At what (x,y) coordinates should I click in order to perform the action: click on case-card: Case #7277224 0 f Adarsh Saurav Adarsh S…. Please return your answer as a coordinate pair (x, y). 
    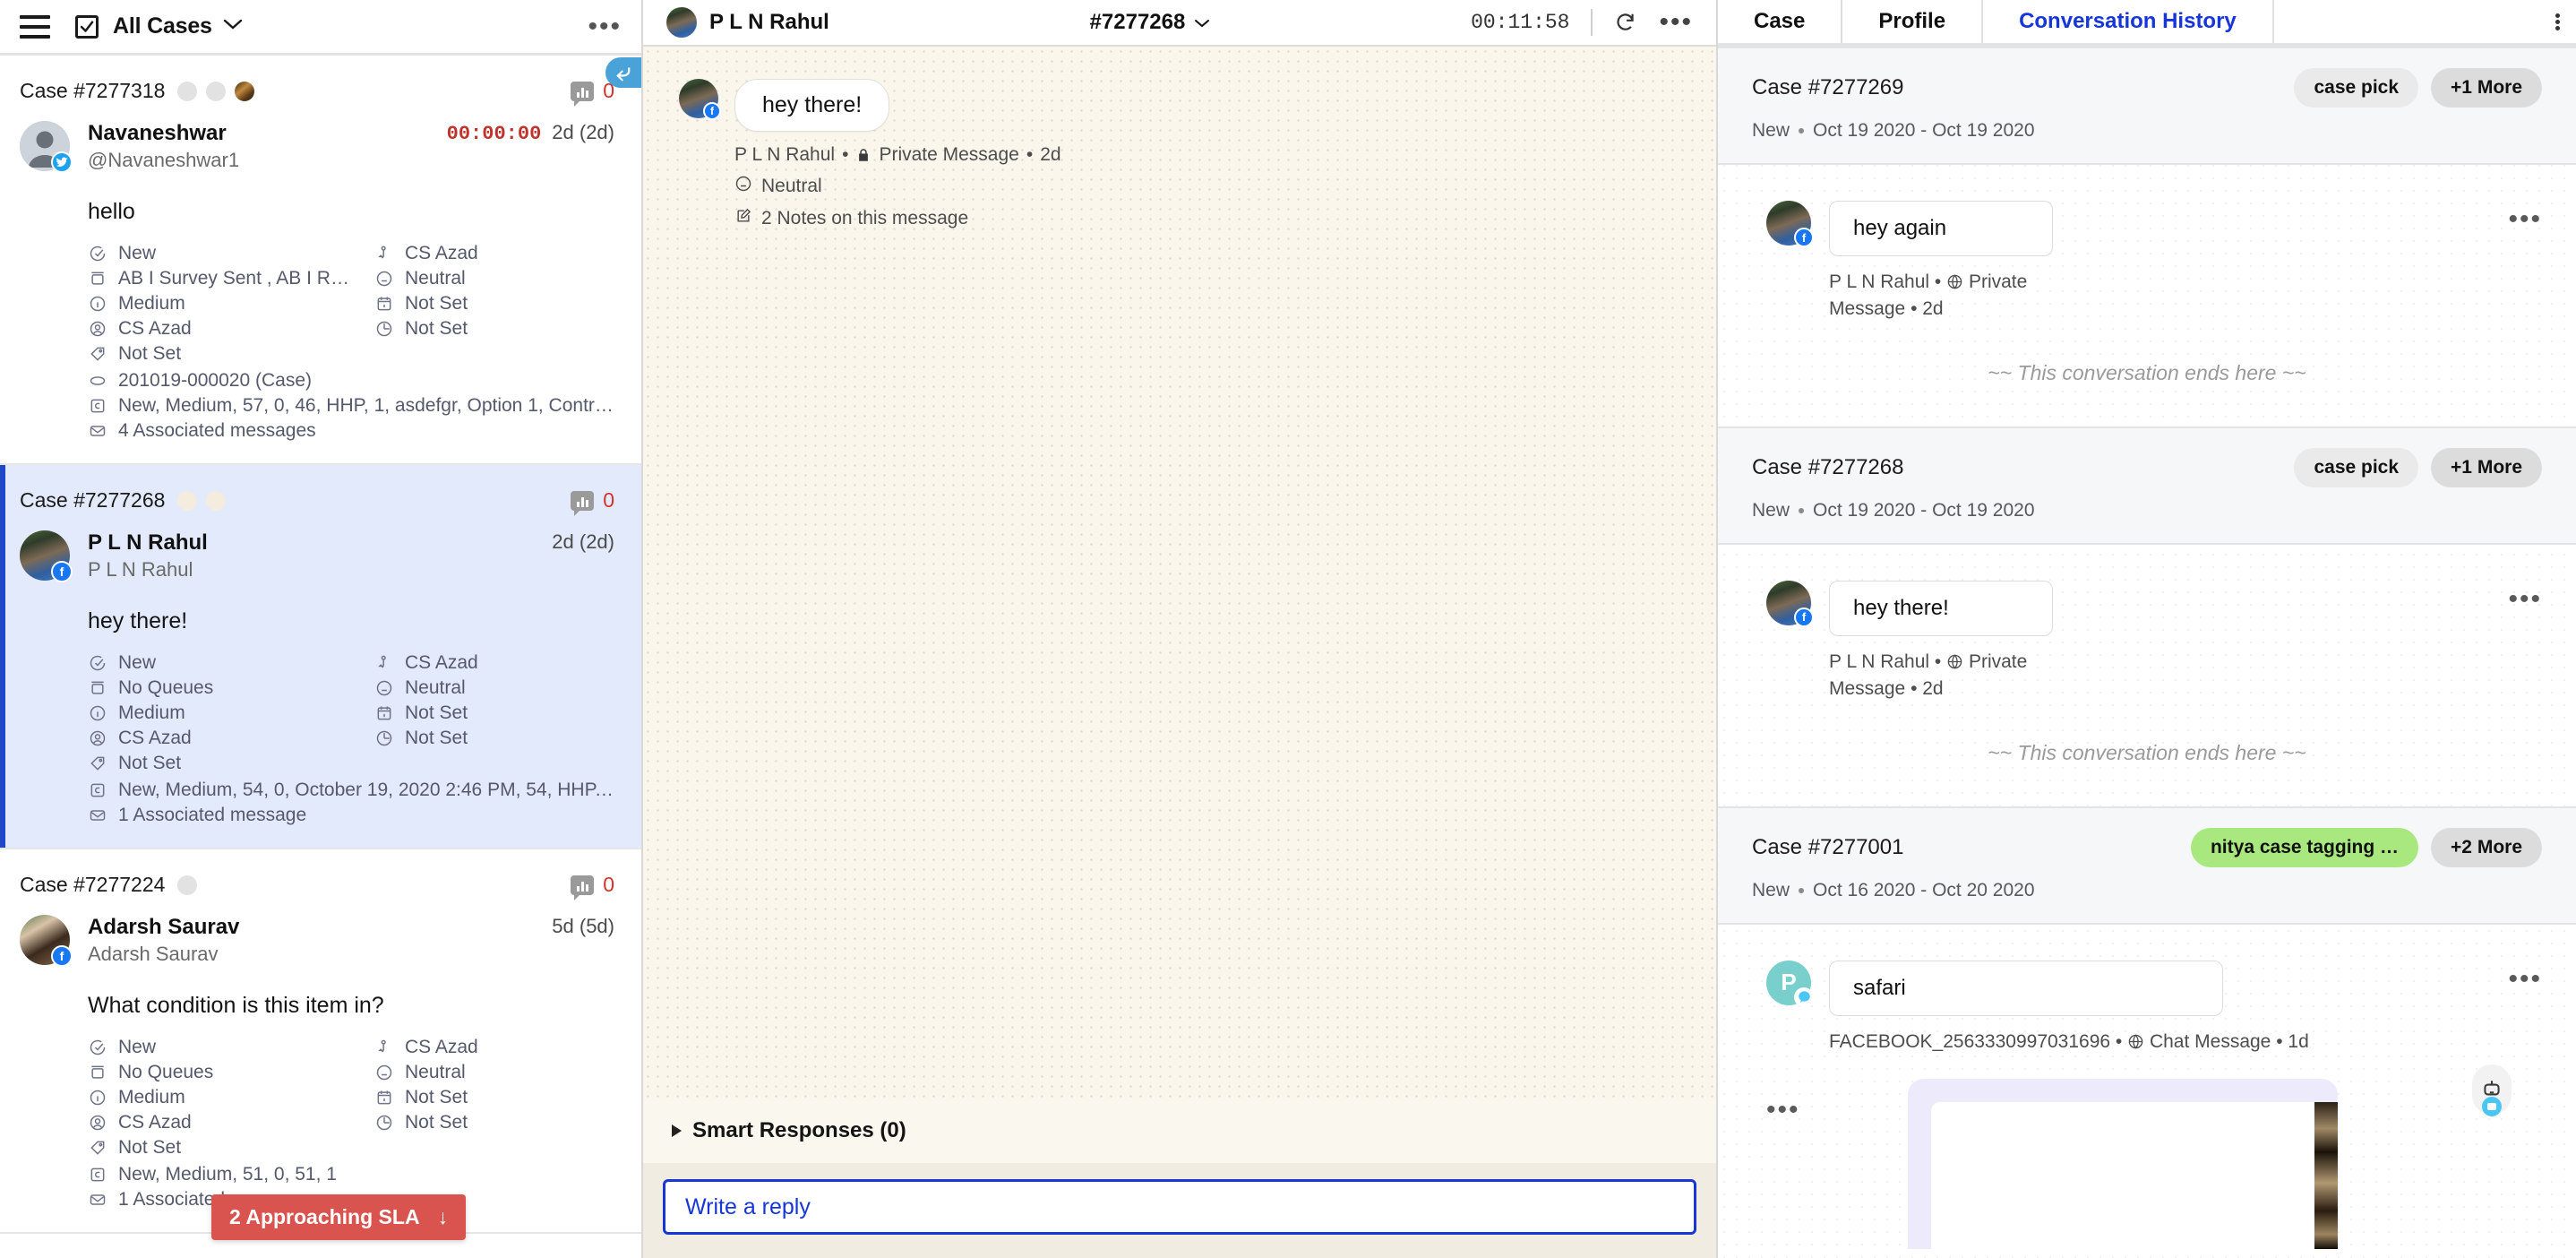
    Looking at the image, I should click on (320, 1041).